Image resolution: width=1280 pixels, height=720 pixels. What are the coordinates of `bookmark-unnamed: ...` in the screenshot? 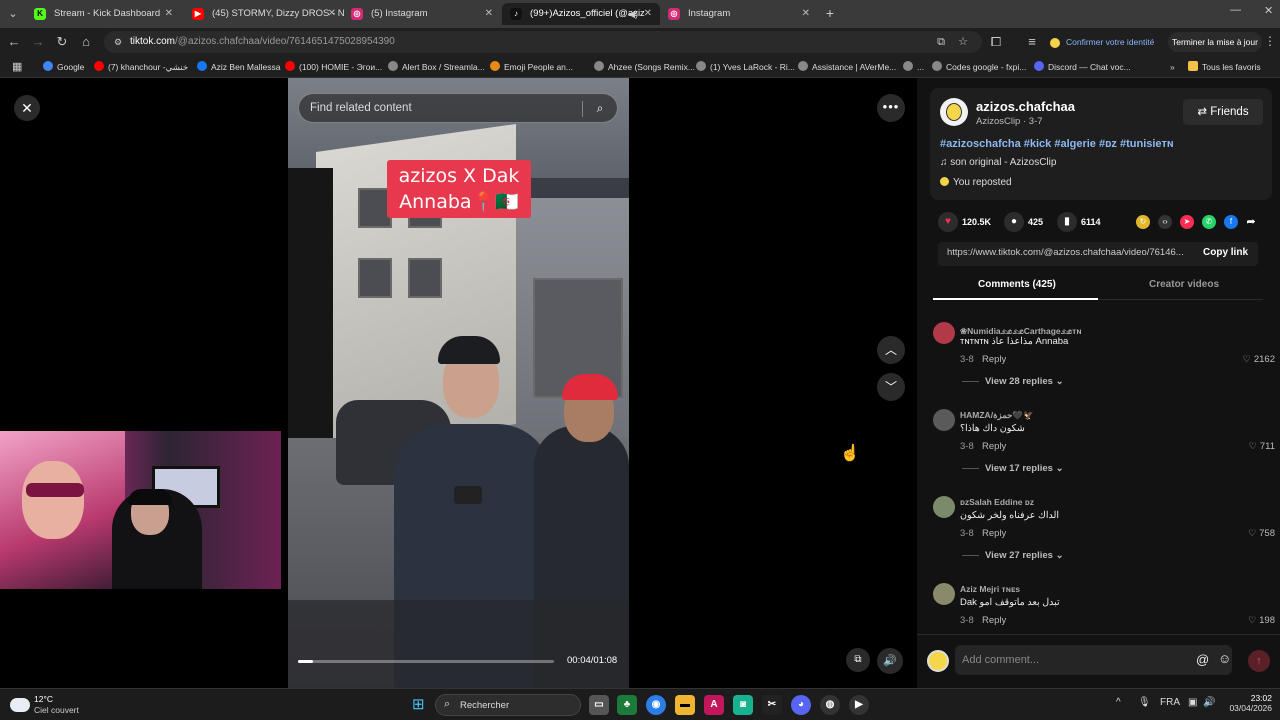 It's located at (913, 67).